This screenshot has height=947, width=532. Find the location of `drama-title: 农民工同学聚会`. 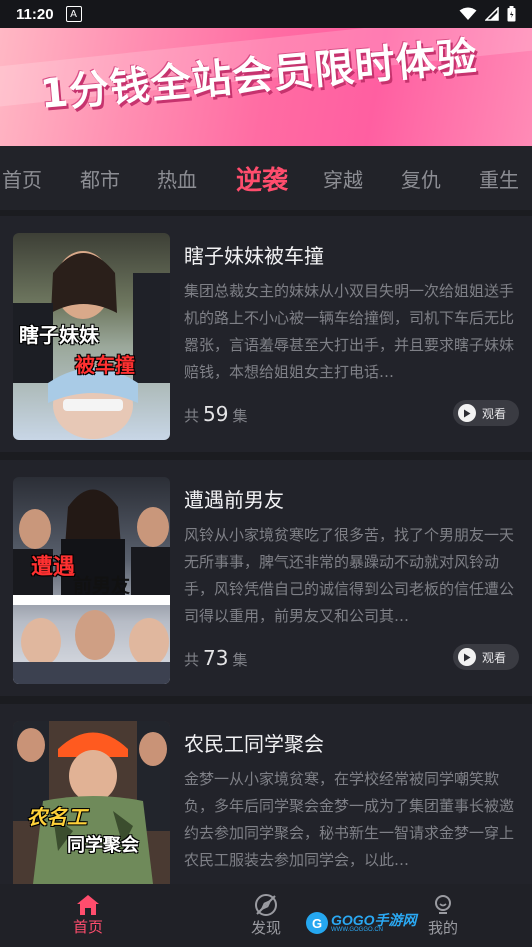

drama-title: 农民工同学聚会 is located at coordinates (254, 742).